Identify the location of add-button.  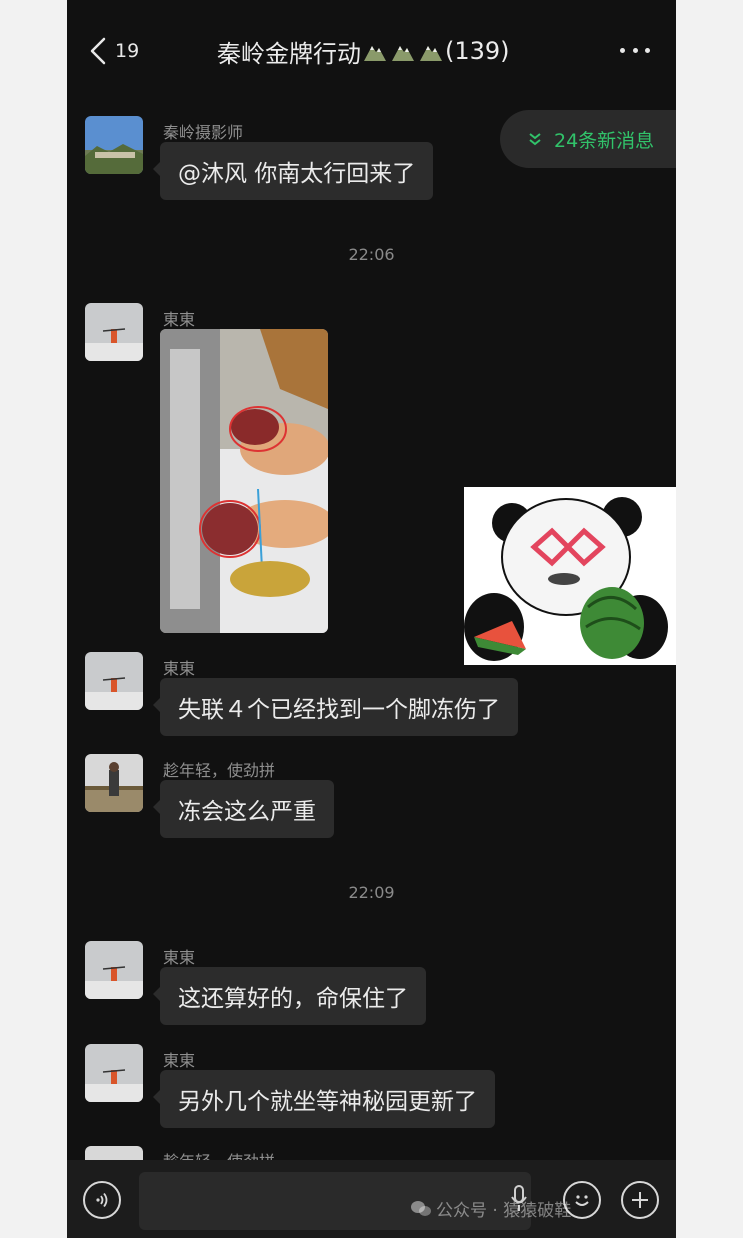
(640, 1200).